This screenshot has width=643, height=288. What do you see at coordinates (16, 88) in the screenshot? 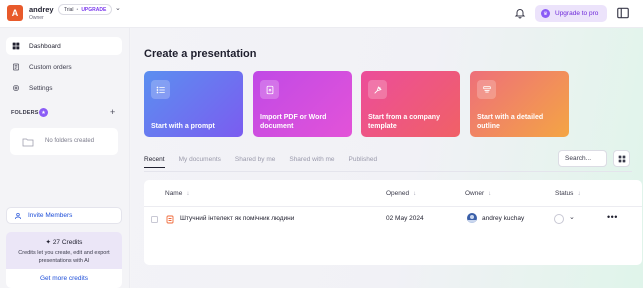
I see `gear-icon` at bounding box center [16, 88].